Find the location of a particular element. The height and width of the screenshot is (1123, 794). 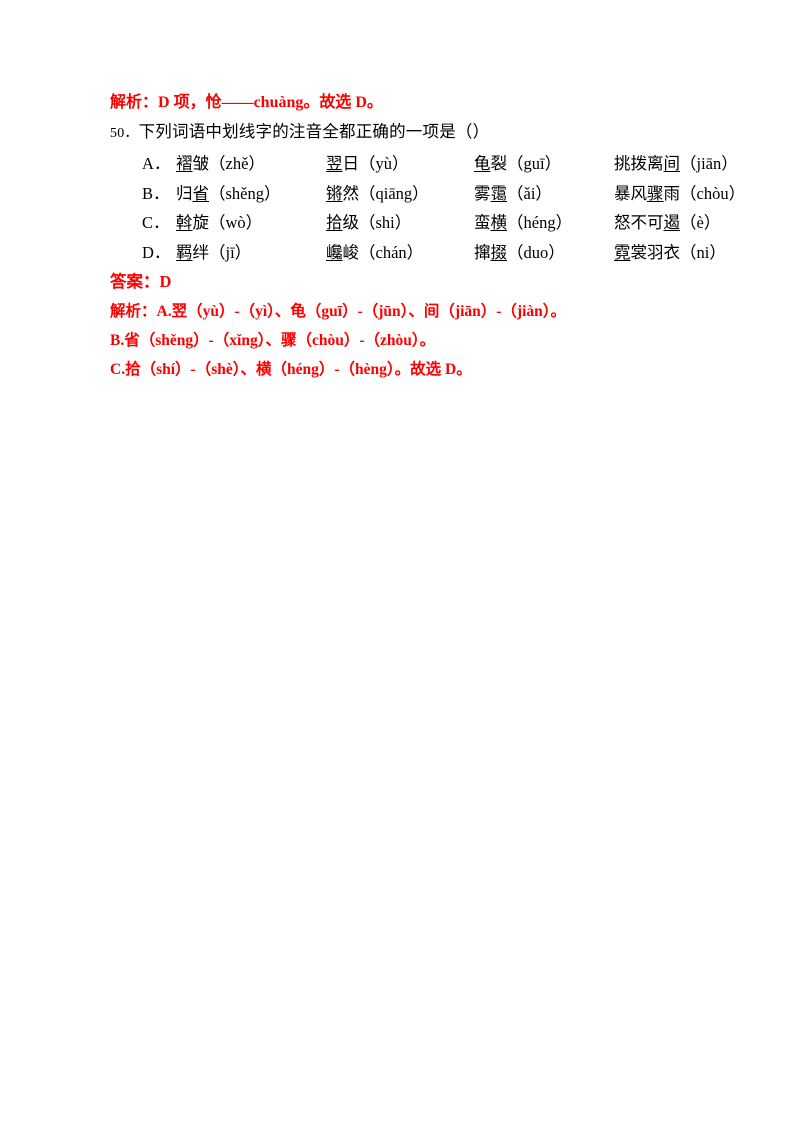

question-number: 50 is located at coordinates (117, 133).